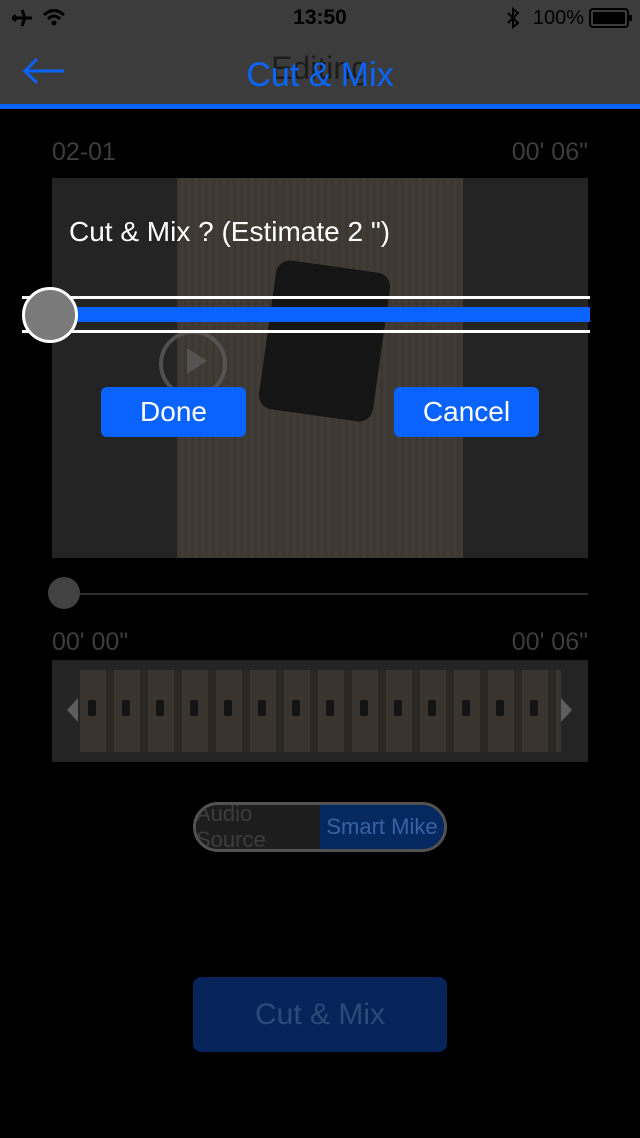  I want to click on playback-track, so click(320, 594).